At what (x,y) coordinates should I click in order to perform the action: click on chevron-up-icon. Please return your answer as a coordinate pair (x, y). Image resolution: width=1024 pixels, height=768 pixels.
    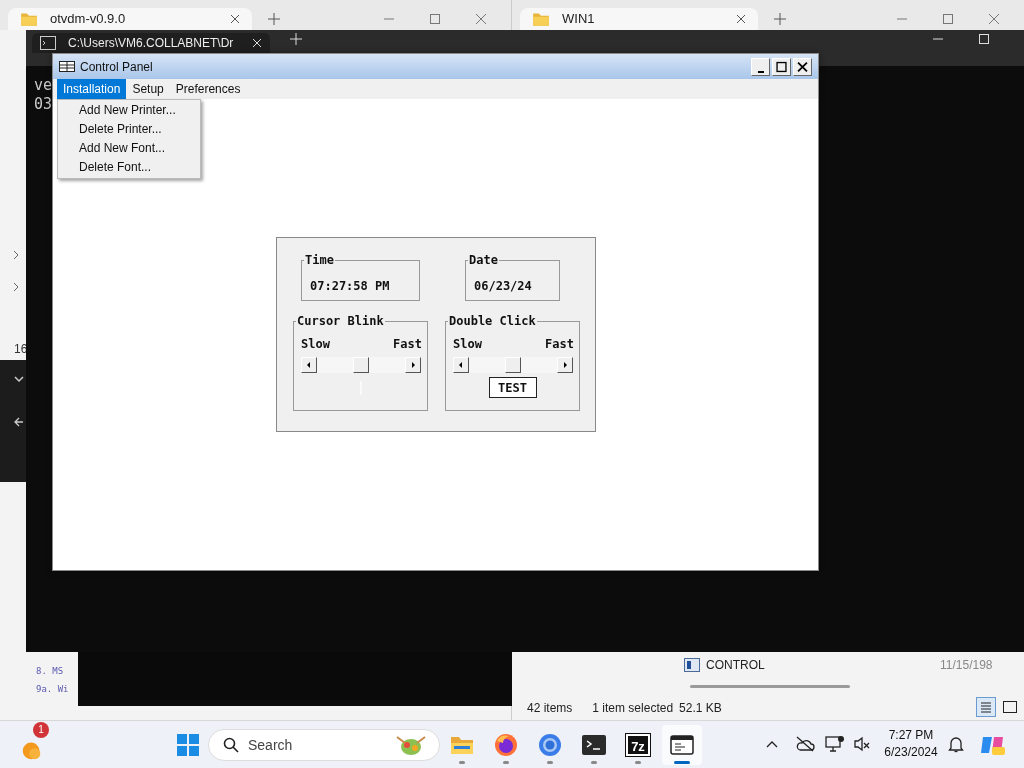
    Looking at the image, I should click on (772, 744).